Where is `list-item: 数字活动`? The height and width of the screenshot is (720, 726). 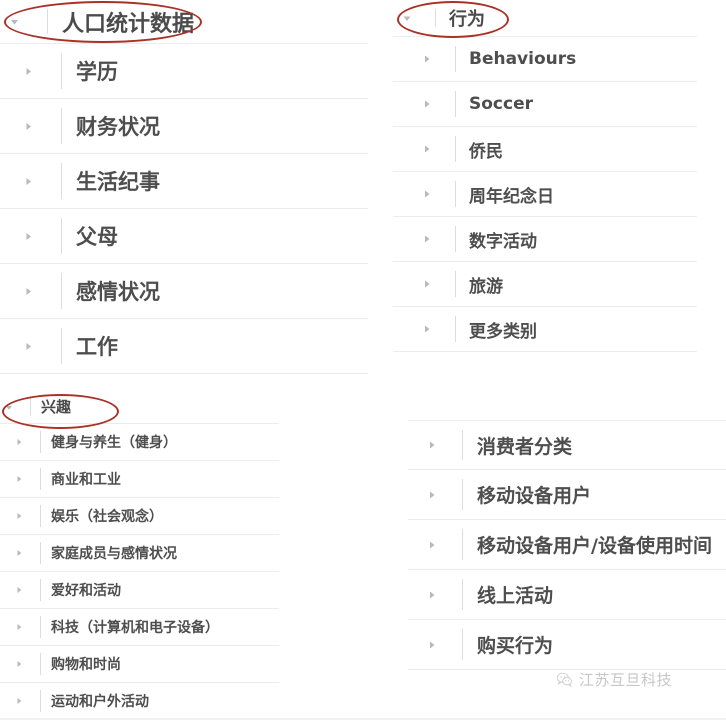 list-item: 数字活动 is located at coordinates (545, 239).